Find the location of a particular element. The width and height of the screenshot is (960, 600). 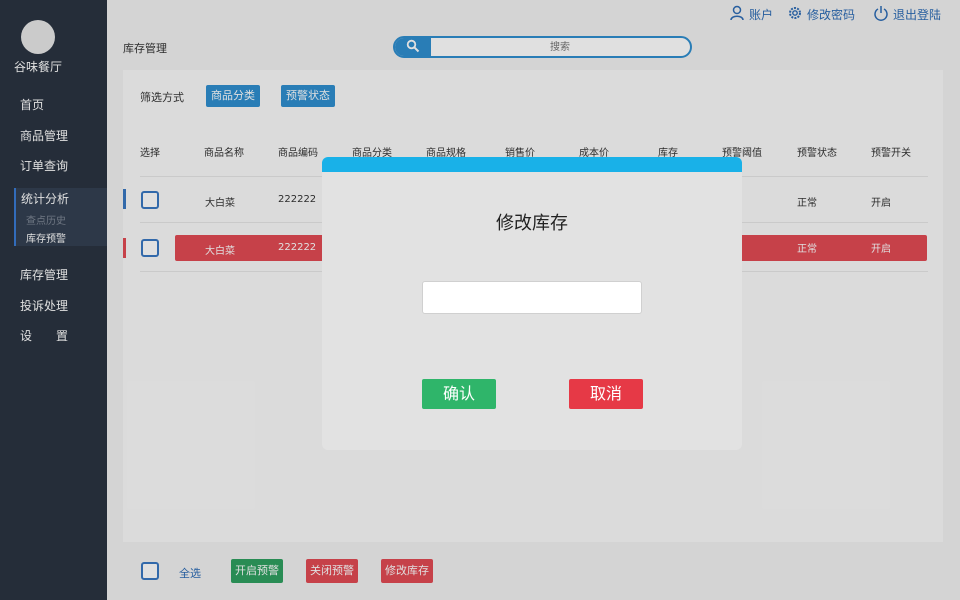

cancel-button: 取消 is located at coordinates (606, 394).